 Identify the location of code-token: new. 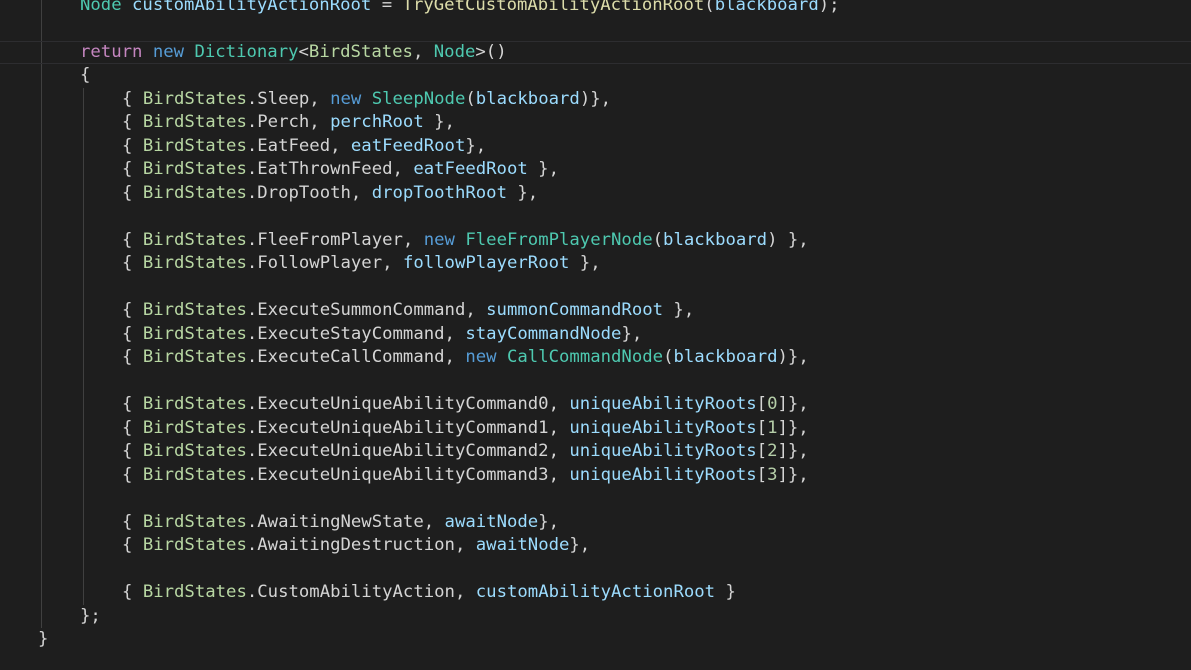
(168, 51).